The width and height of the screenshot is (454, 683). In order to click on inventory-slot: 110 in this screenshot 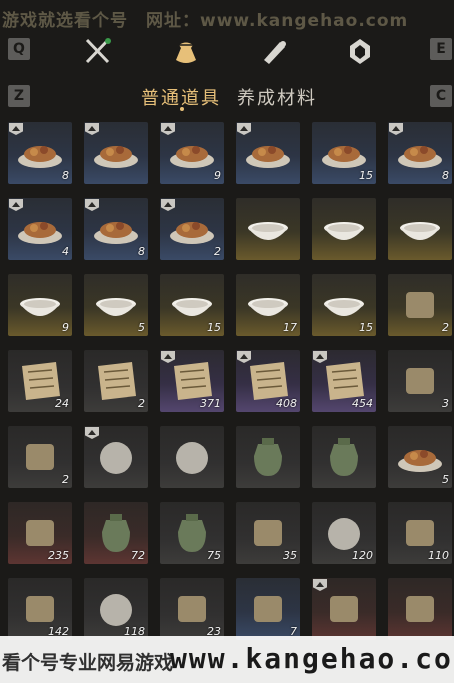, I will do `click(420, 533)`.